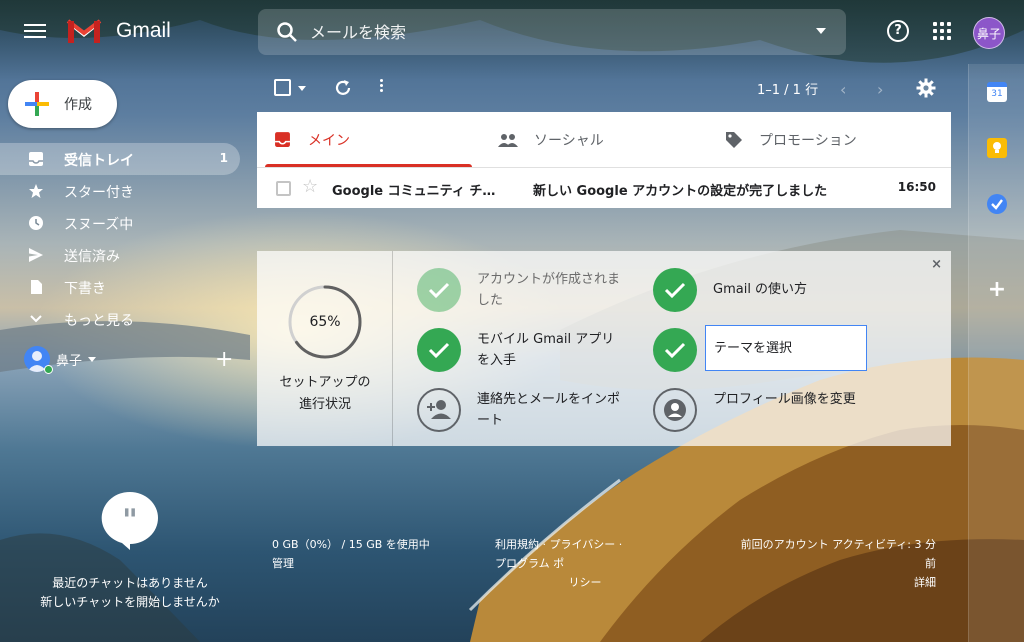 The image size is (1024, 642). Describe the element at coordinates (351, 544) in the screenshot. I see `storage-text: 0 GB（0%） / 15 GB を使用中` at that location.